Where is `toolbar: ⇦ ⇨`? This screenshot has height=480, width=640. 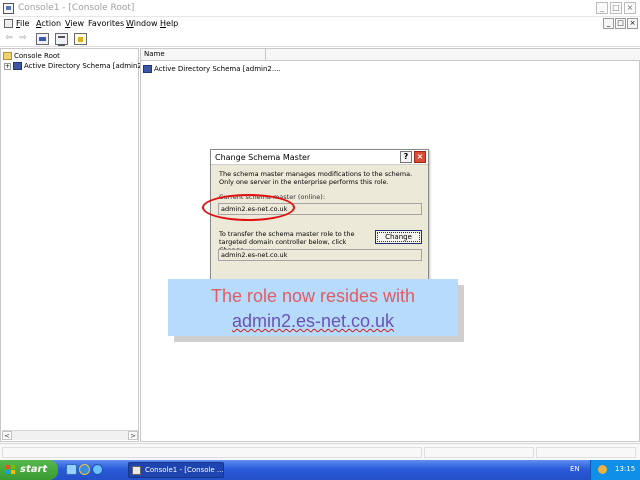 toolbar: ⇦ ⇨ is located at coordinates (320, 39).